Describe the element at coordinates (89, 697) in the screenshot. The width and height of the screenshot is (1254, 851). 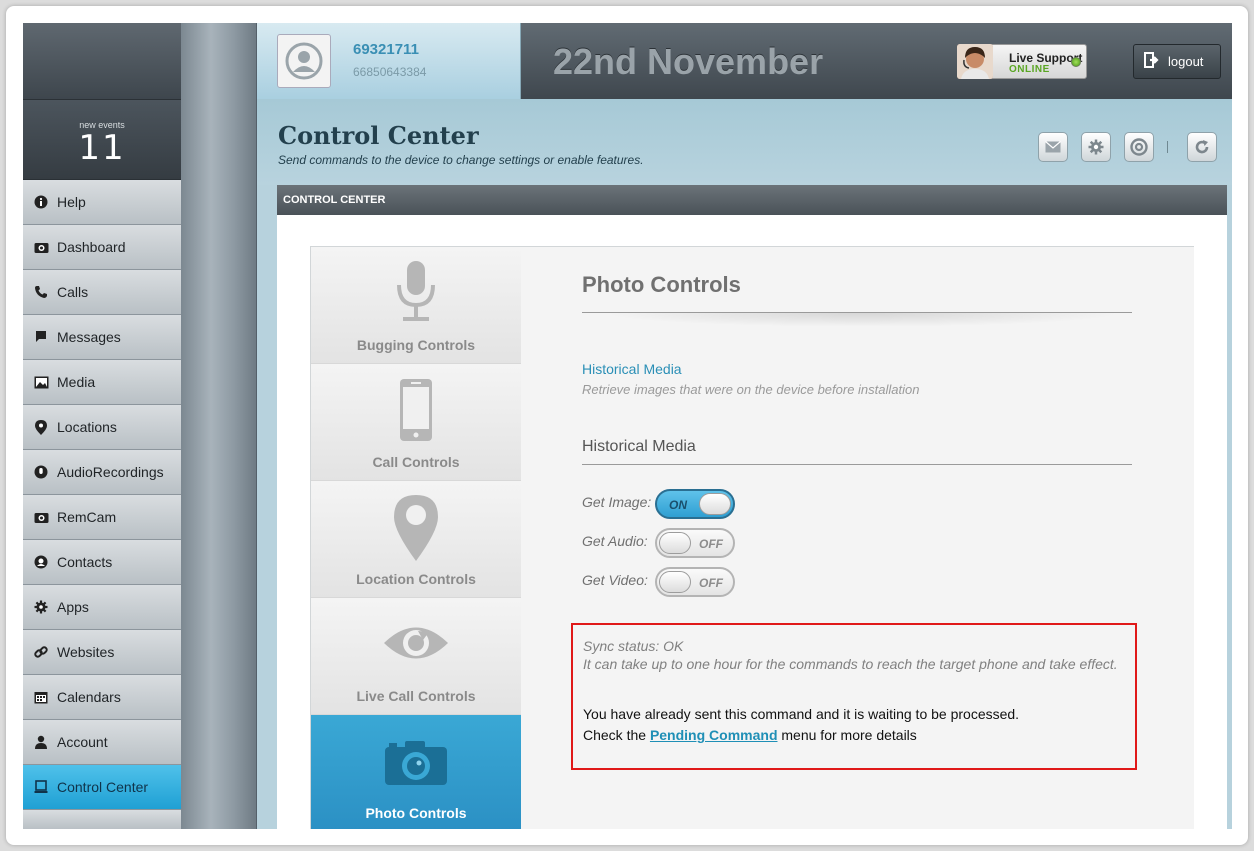
I see `sidebar-item-label: Calendars` at that location.